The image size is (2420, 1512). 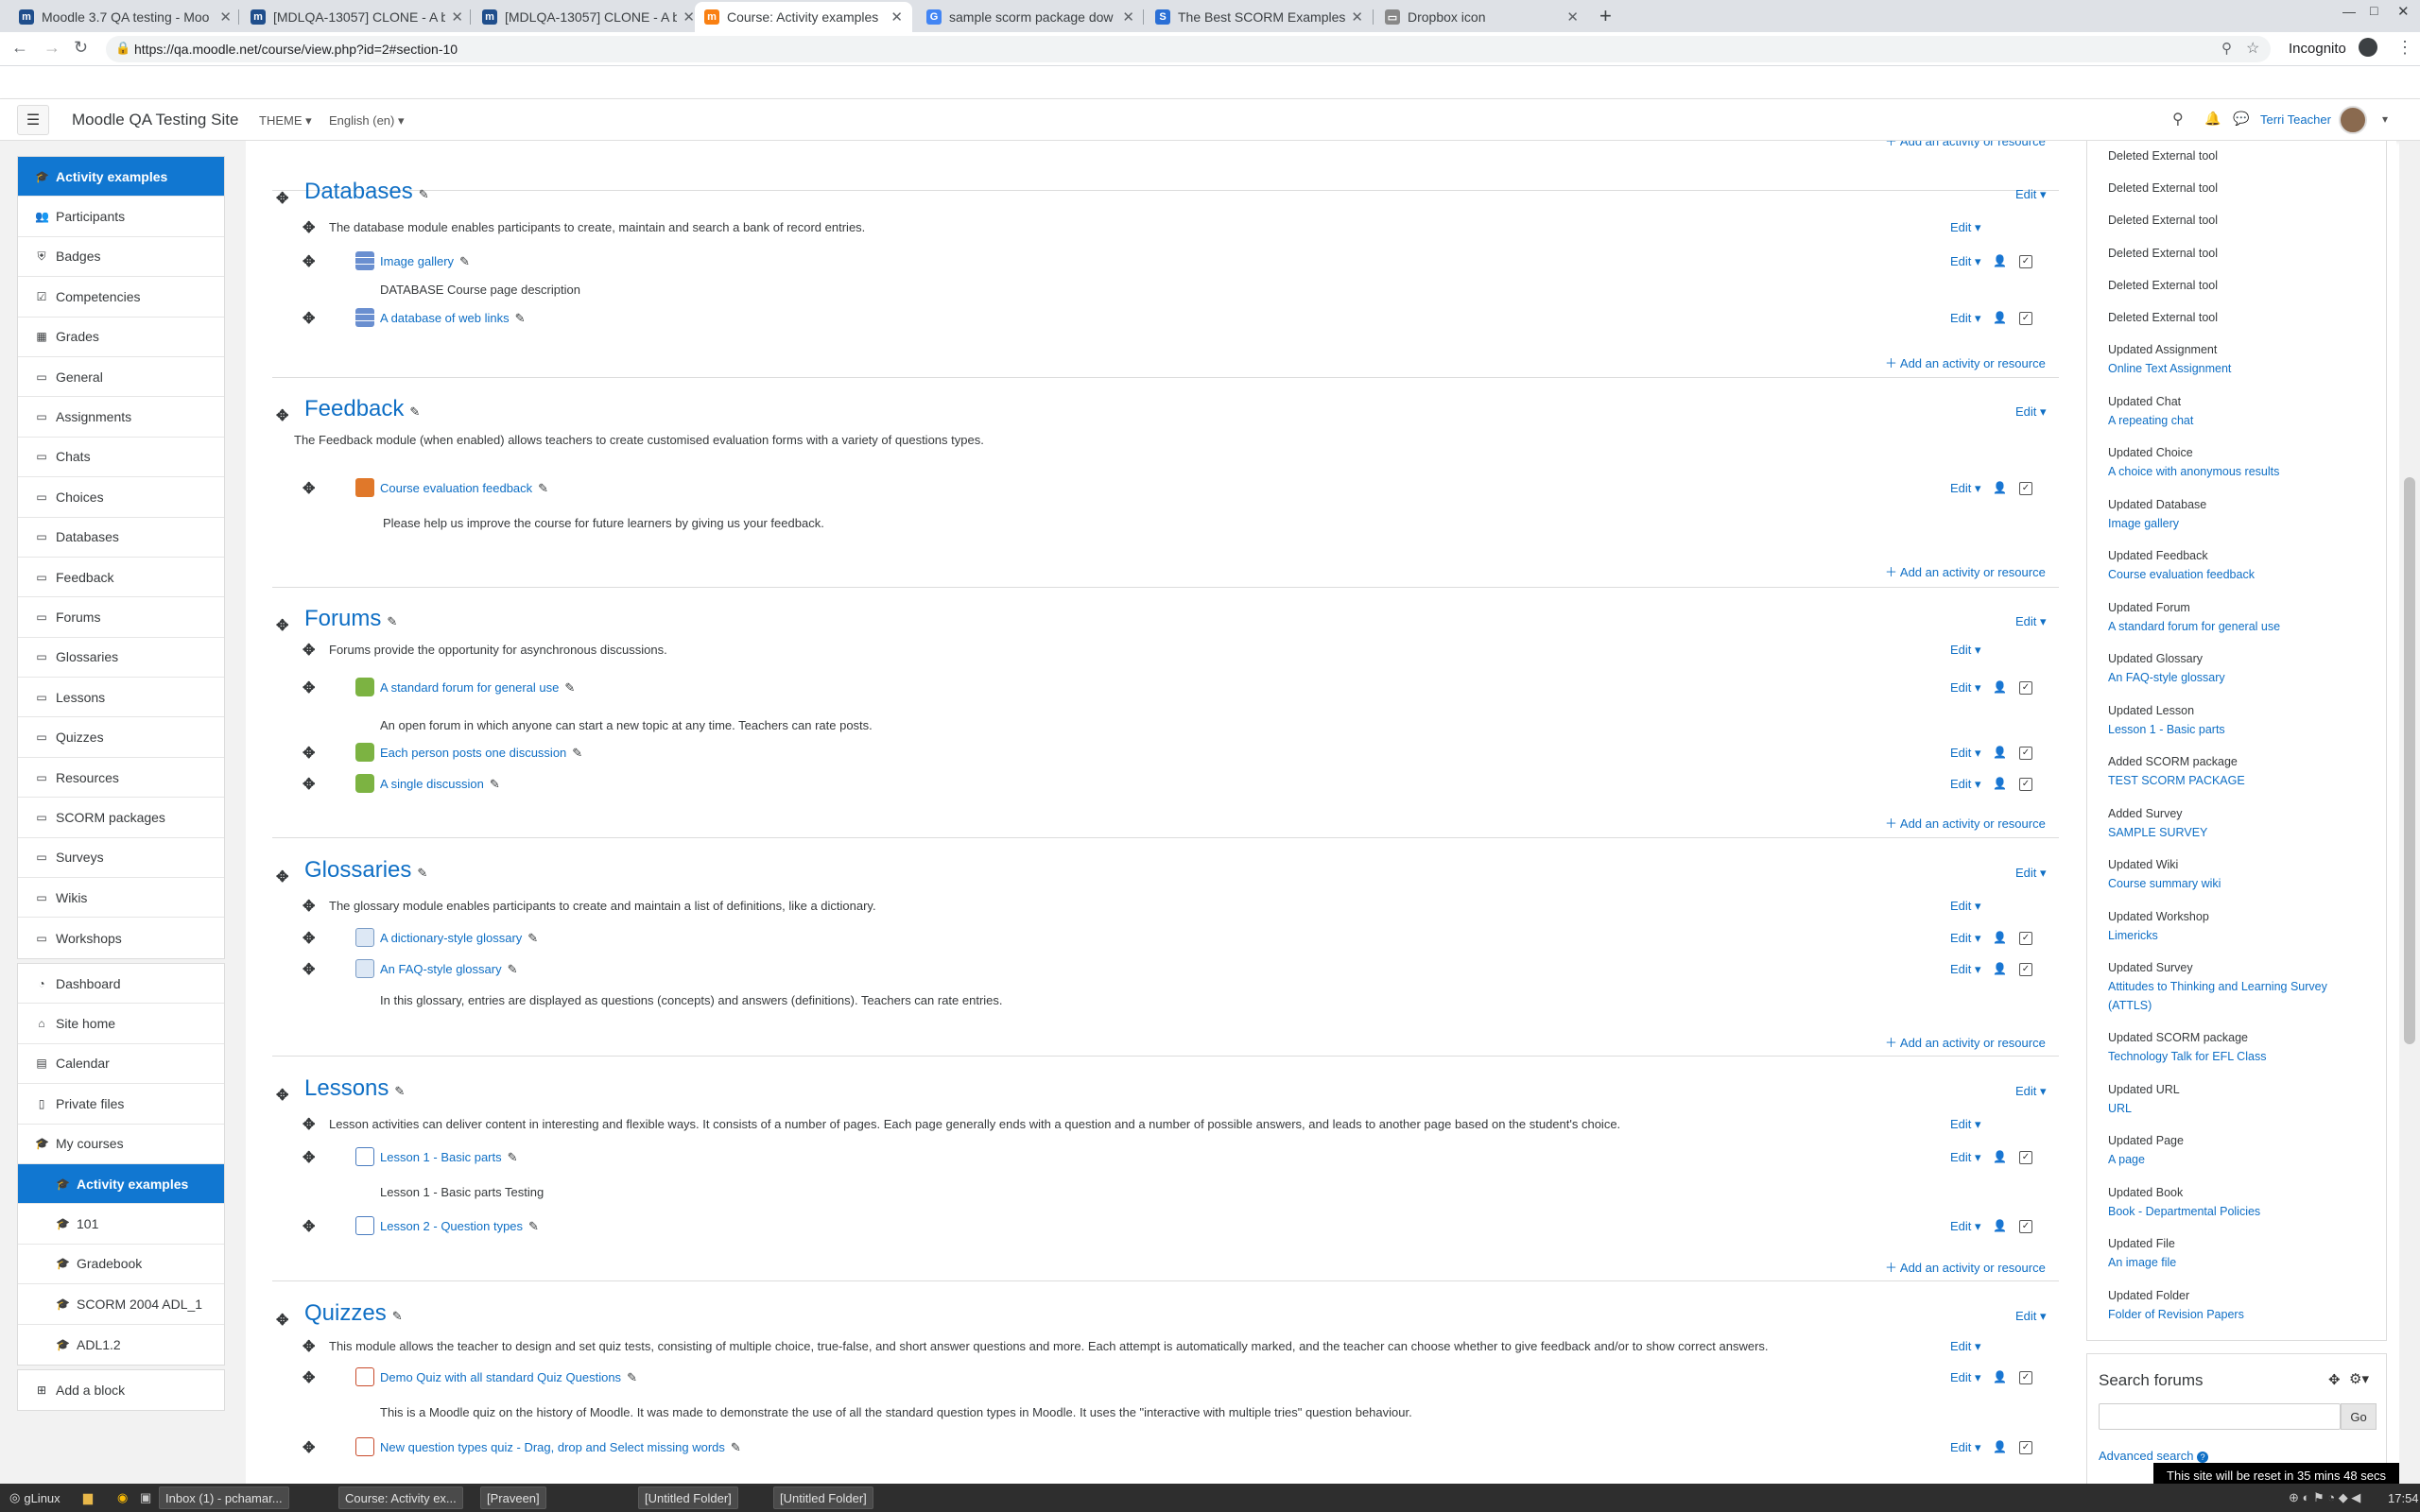 I want to click on recent-activity-link: Course evaluation feedback, so click(x=2181, y=574).